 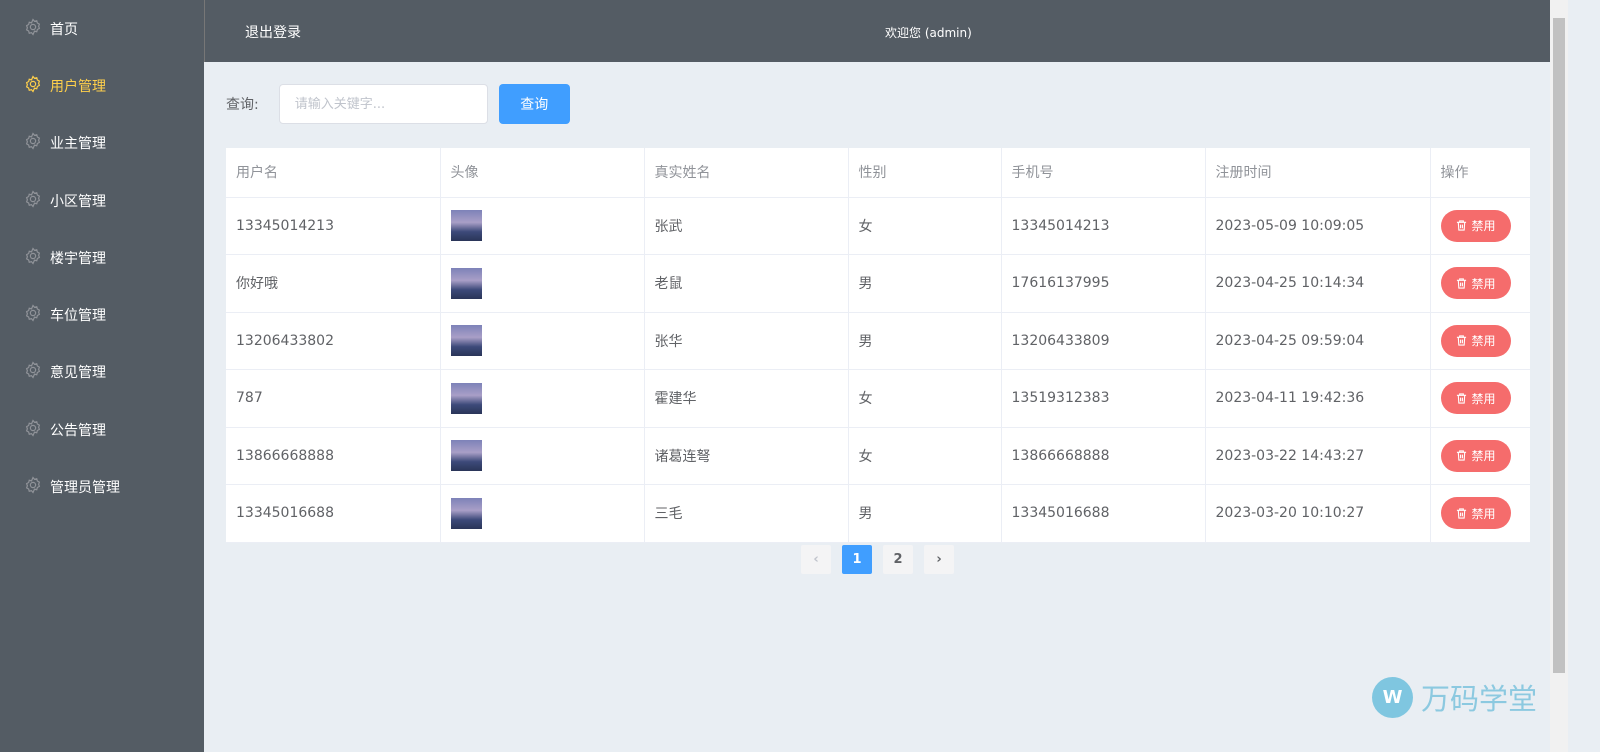 I want to click on real-name-cell: 诸葛连弩, so click(x=746, y=456).